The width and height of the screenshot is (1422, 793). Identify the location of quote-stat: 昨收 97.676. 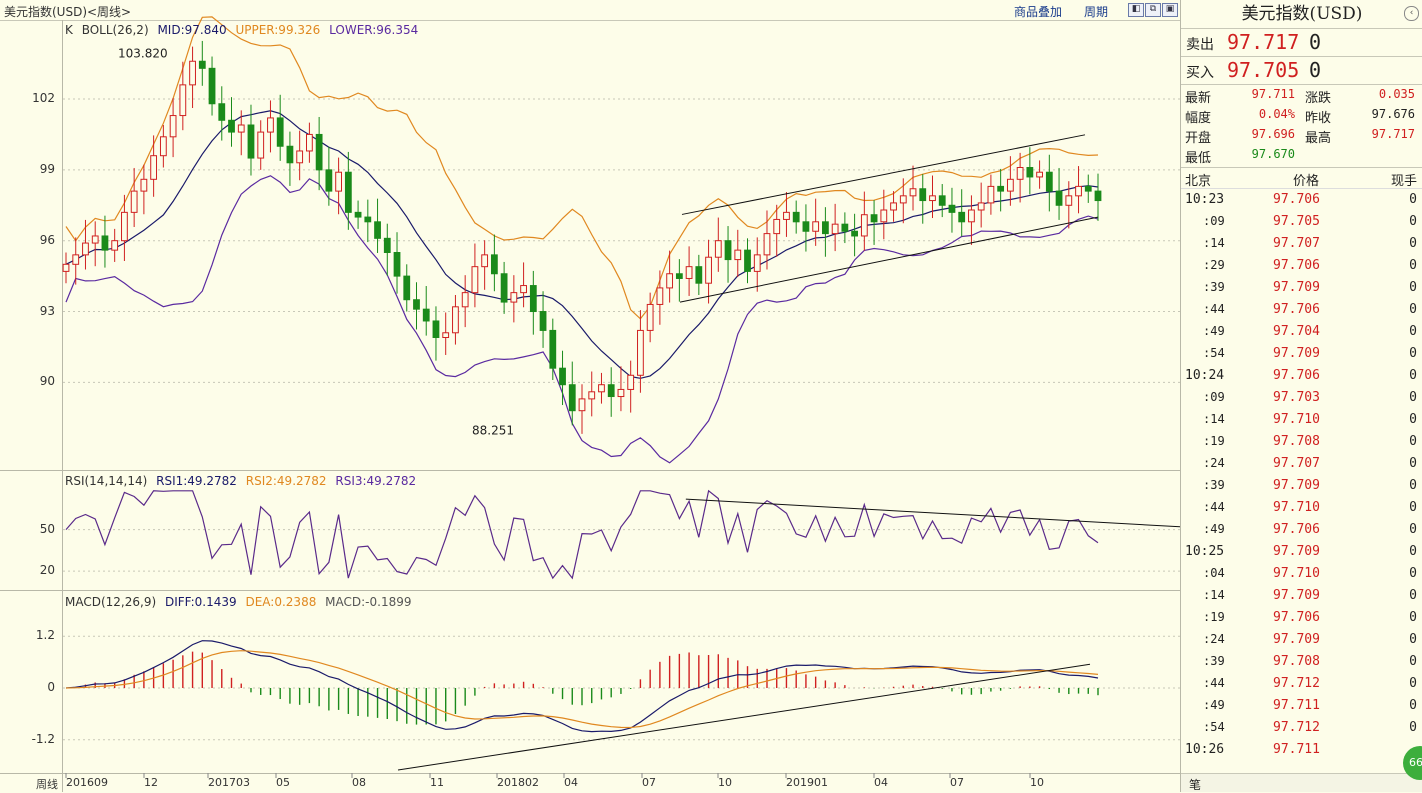
(1360, 117).